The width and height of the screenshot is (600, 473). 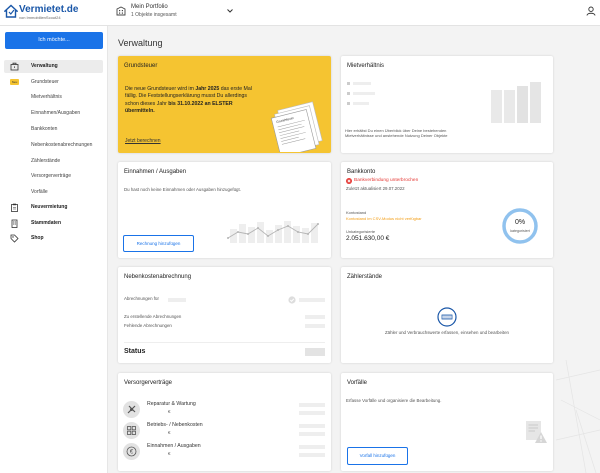 I want to click on sidebar-item-neuvermietung: Neuvermietung, so click(x=53, y=207).